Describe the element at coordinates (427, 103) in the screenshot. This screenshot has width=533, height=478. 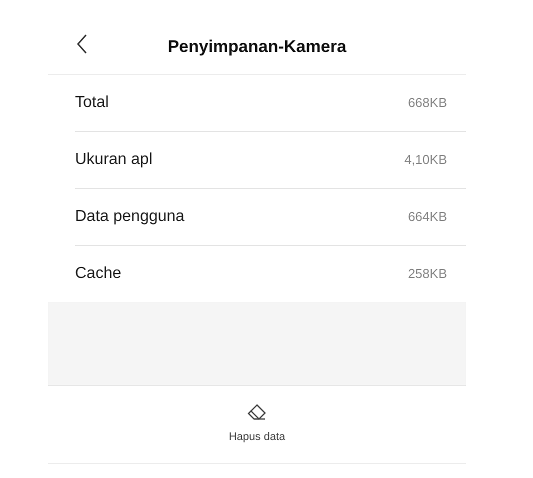
I see `row-value: 668KB` at that location.